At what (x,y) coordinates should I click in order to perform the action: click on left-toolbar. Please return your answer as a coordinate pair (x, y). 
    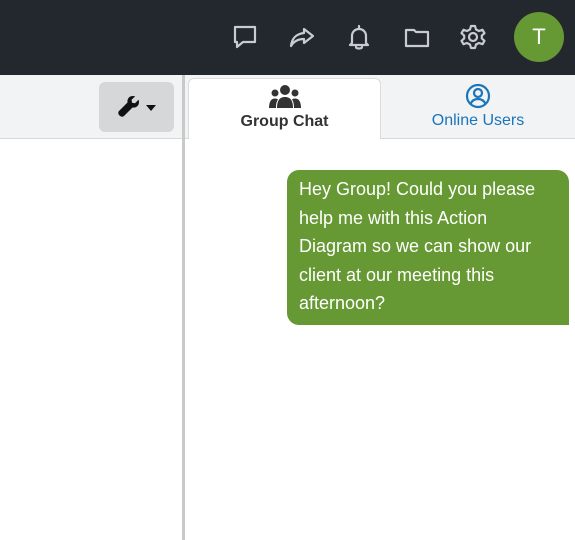
    Looking at the image, I should click on (91, 107).